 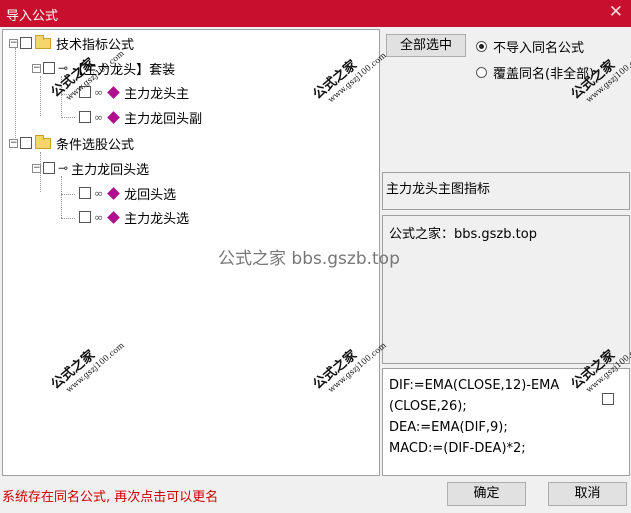 I want to click on window-title: 导入公式, so click(x=32, y=16).